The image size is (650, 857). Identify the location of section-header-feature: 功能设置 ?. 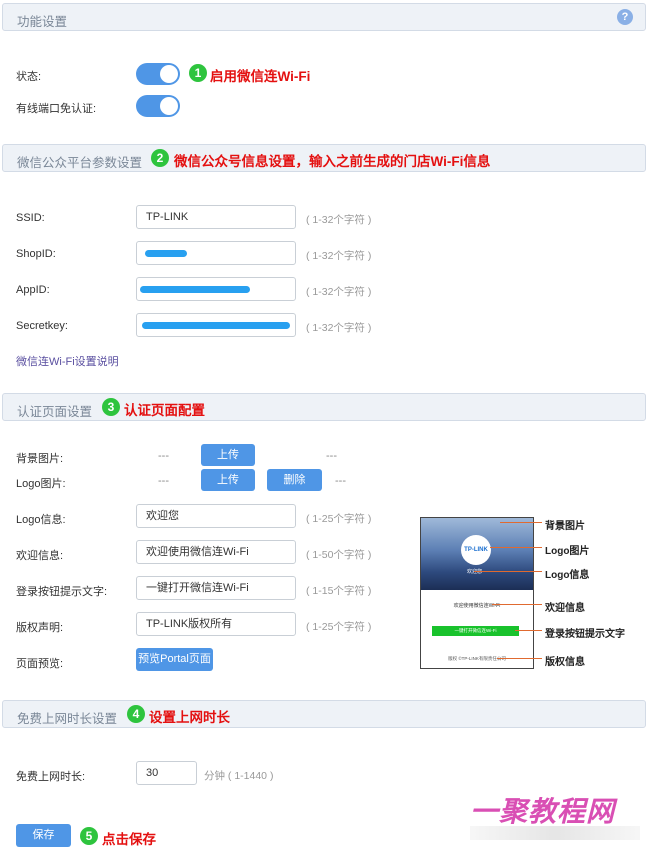
(324, 17).